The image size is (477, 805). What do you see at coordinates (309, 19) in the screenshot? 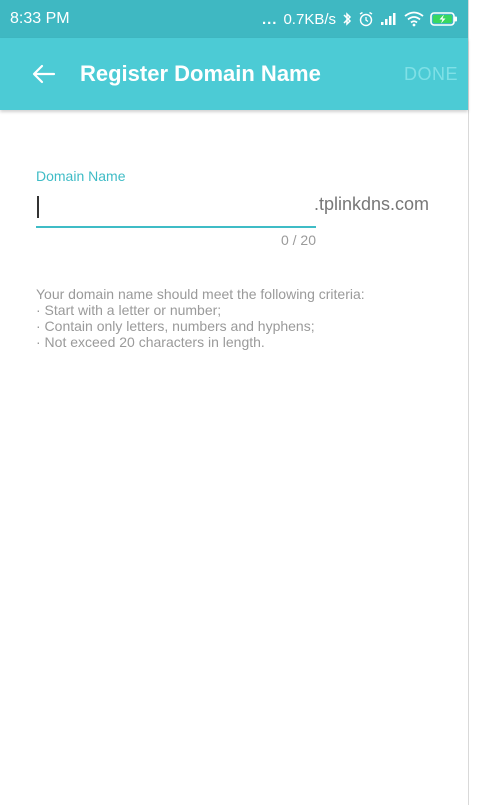
I see `network-speed: 0.7KB/s` at bounding box center [309, 19].